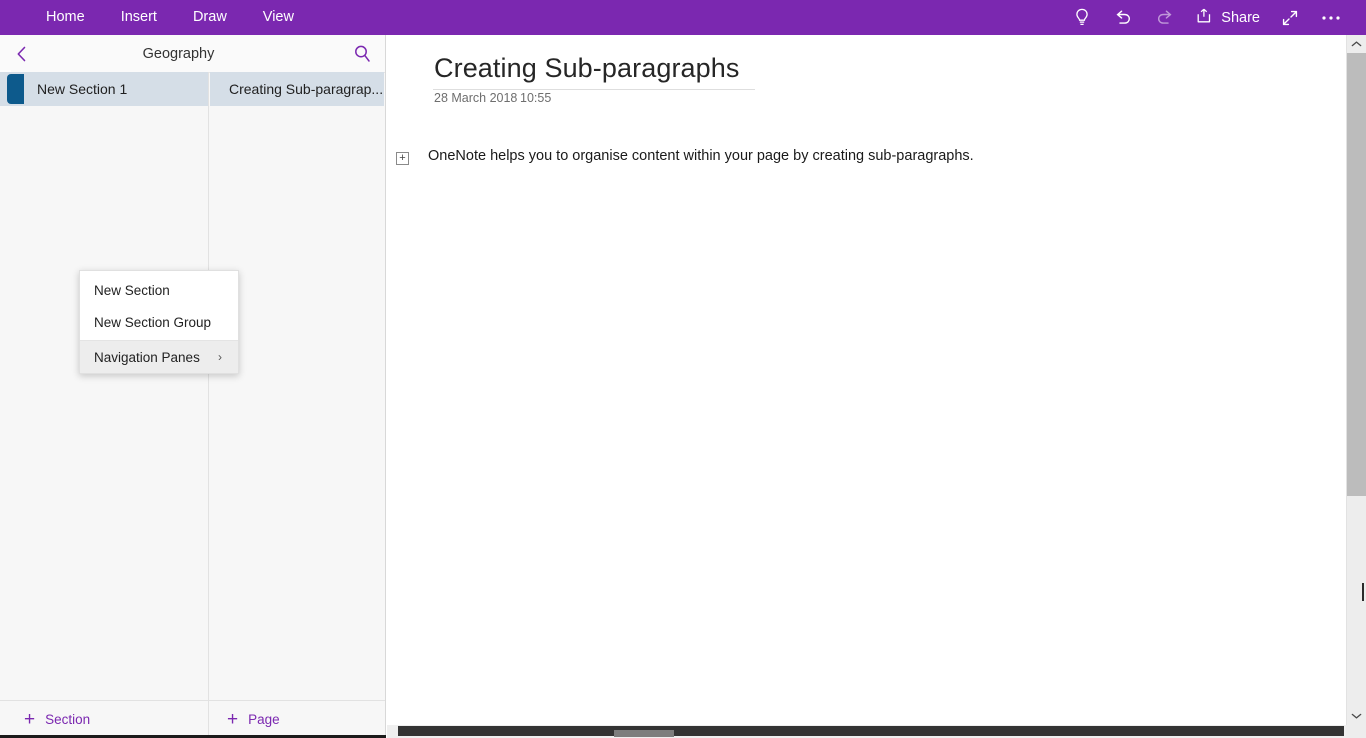 The height and width of the screenshot is (738, 1366). I want to click on section-list-item: New Section 1, so click(104, 89).